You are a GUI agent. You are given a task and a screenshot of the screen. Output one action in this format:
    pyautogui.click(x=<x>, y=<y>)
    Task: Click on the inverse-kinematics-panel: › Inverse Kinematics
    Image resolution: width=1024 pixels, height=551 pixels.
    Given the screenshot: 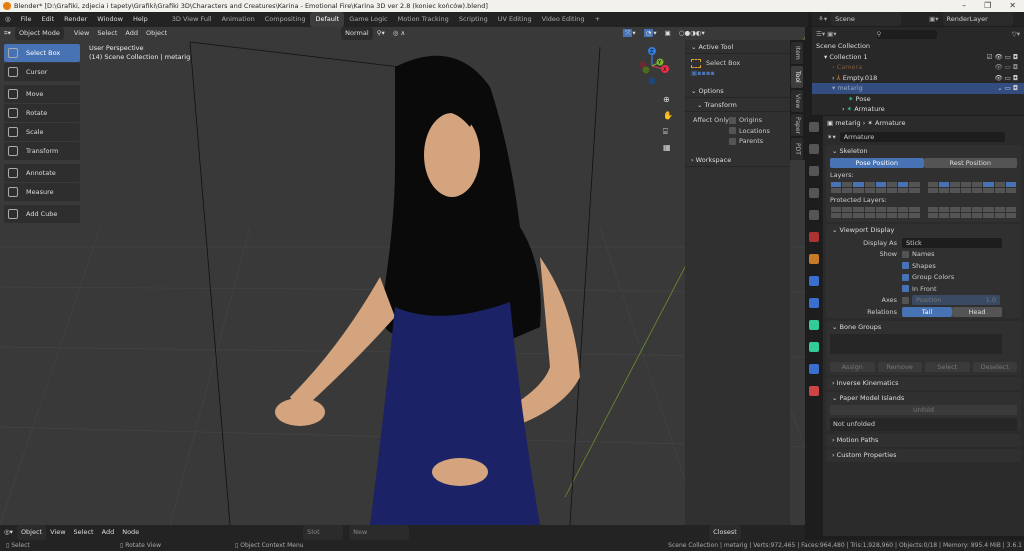 What is the action you would take?
    pyautogui.click(x=923, y=383)
    